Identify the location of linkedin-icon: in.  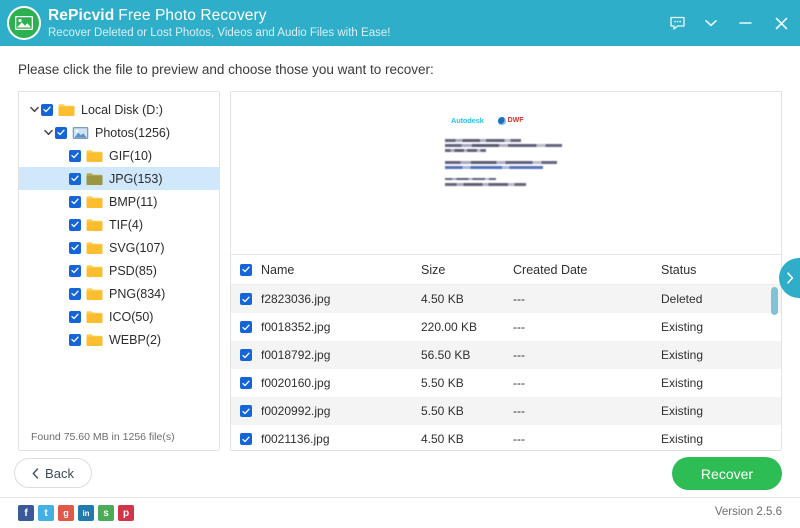
(86, 513).